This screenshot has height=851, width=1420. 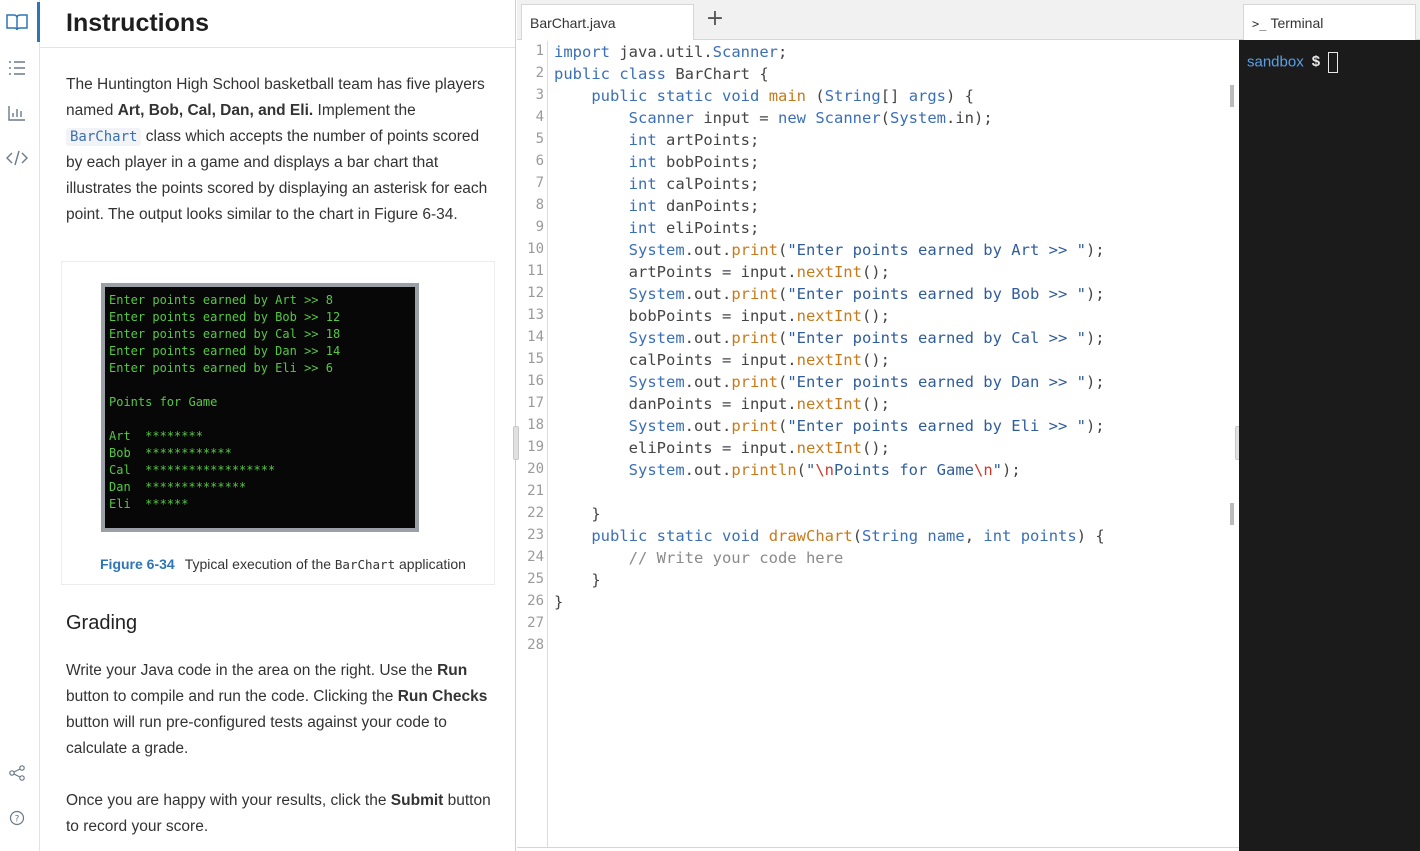 I want to click on line-number: 8, so click(x=539, y=205).